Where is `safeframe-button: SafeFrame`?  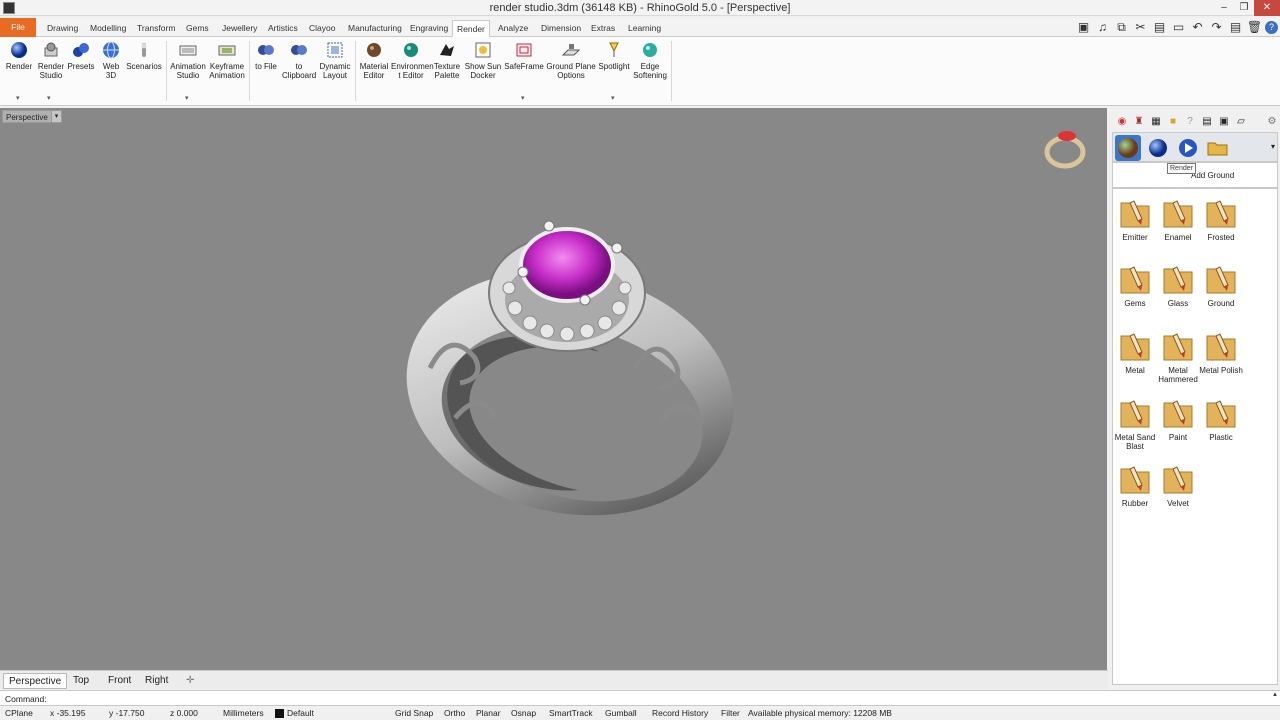 safeframe-button: SafeFrame is located at coordinates (524, 56).